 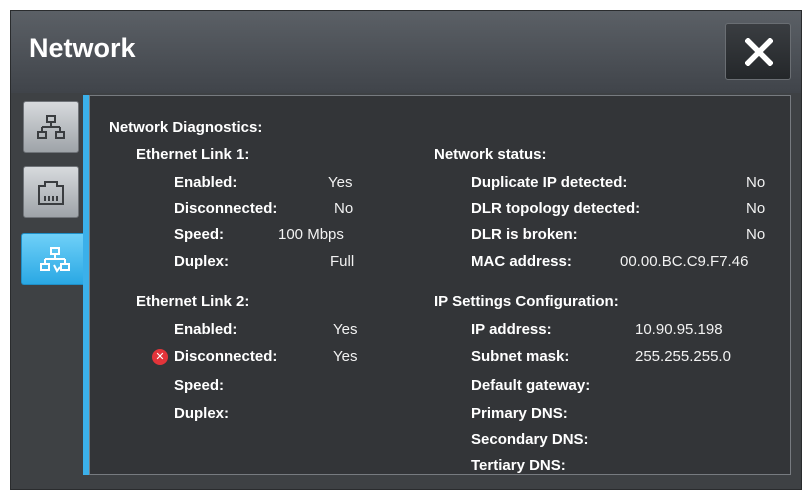 I want to click on link1-speed-label: Speed:, so click(x=199, y=234).